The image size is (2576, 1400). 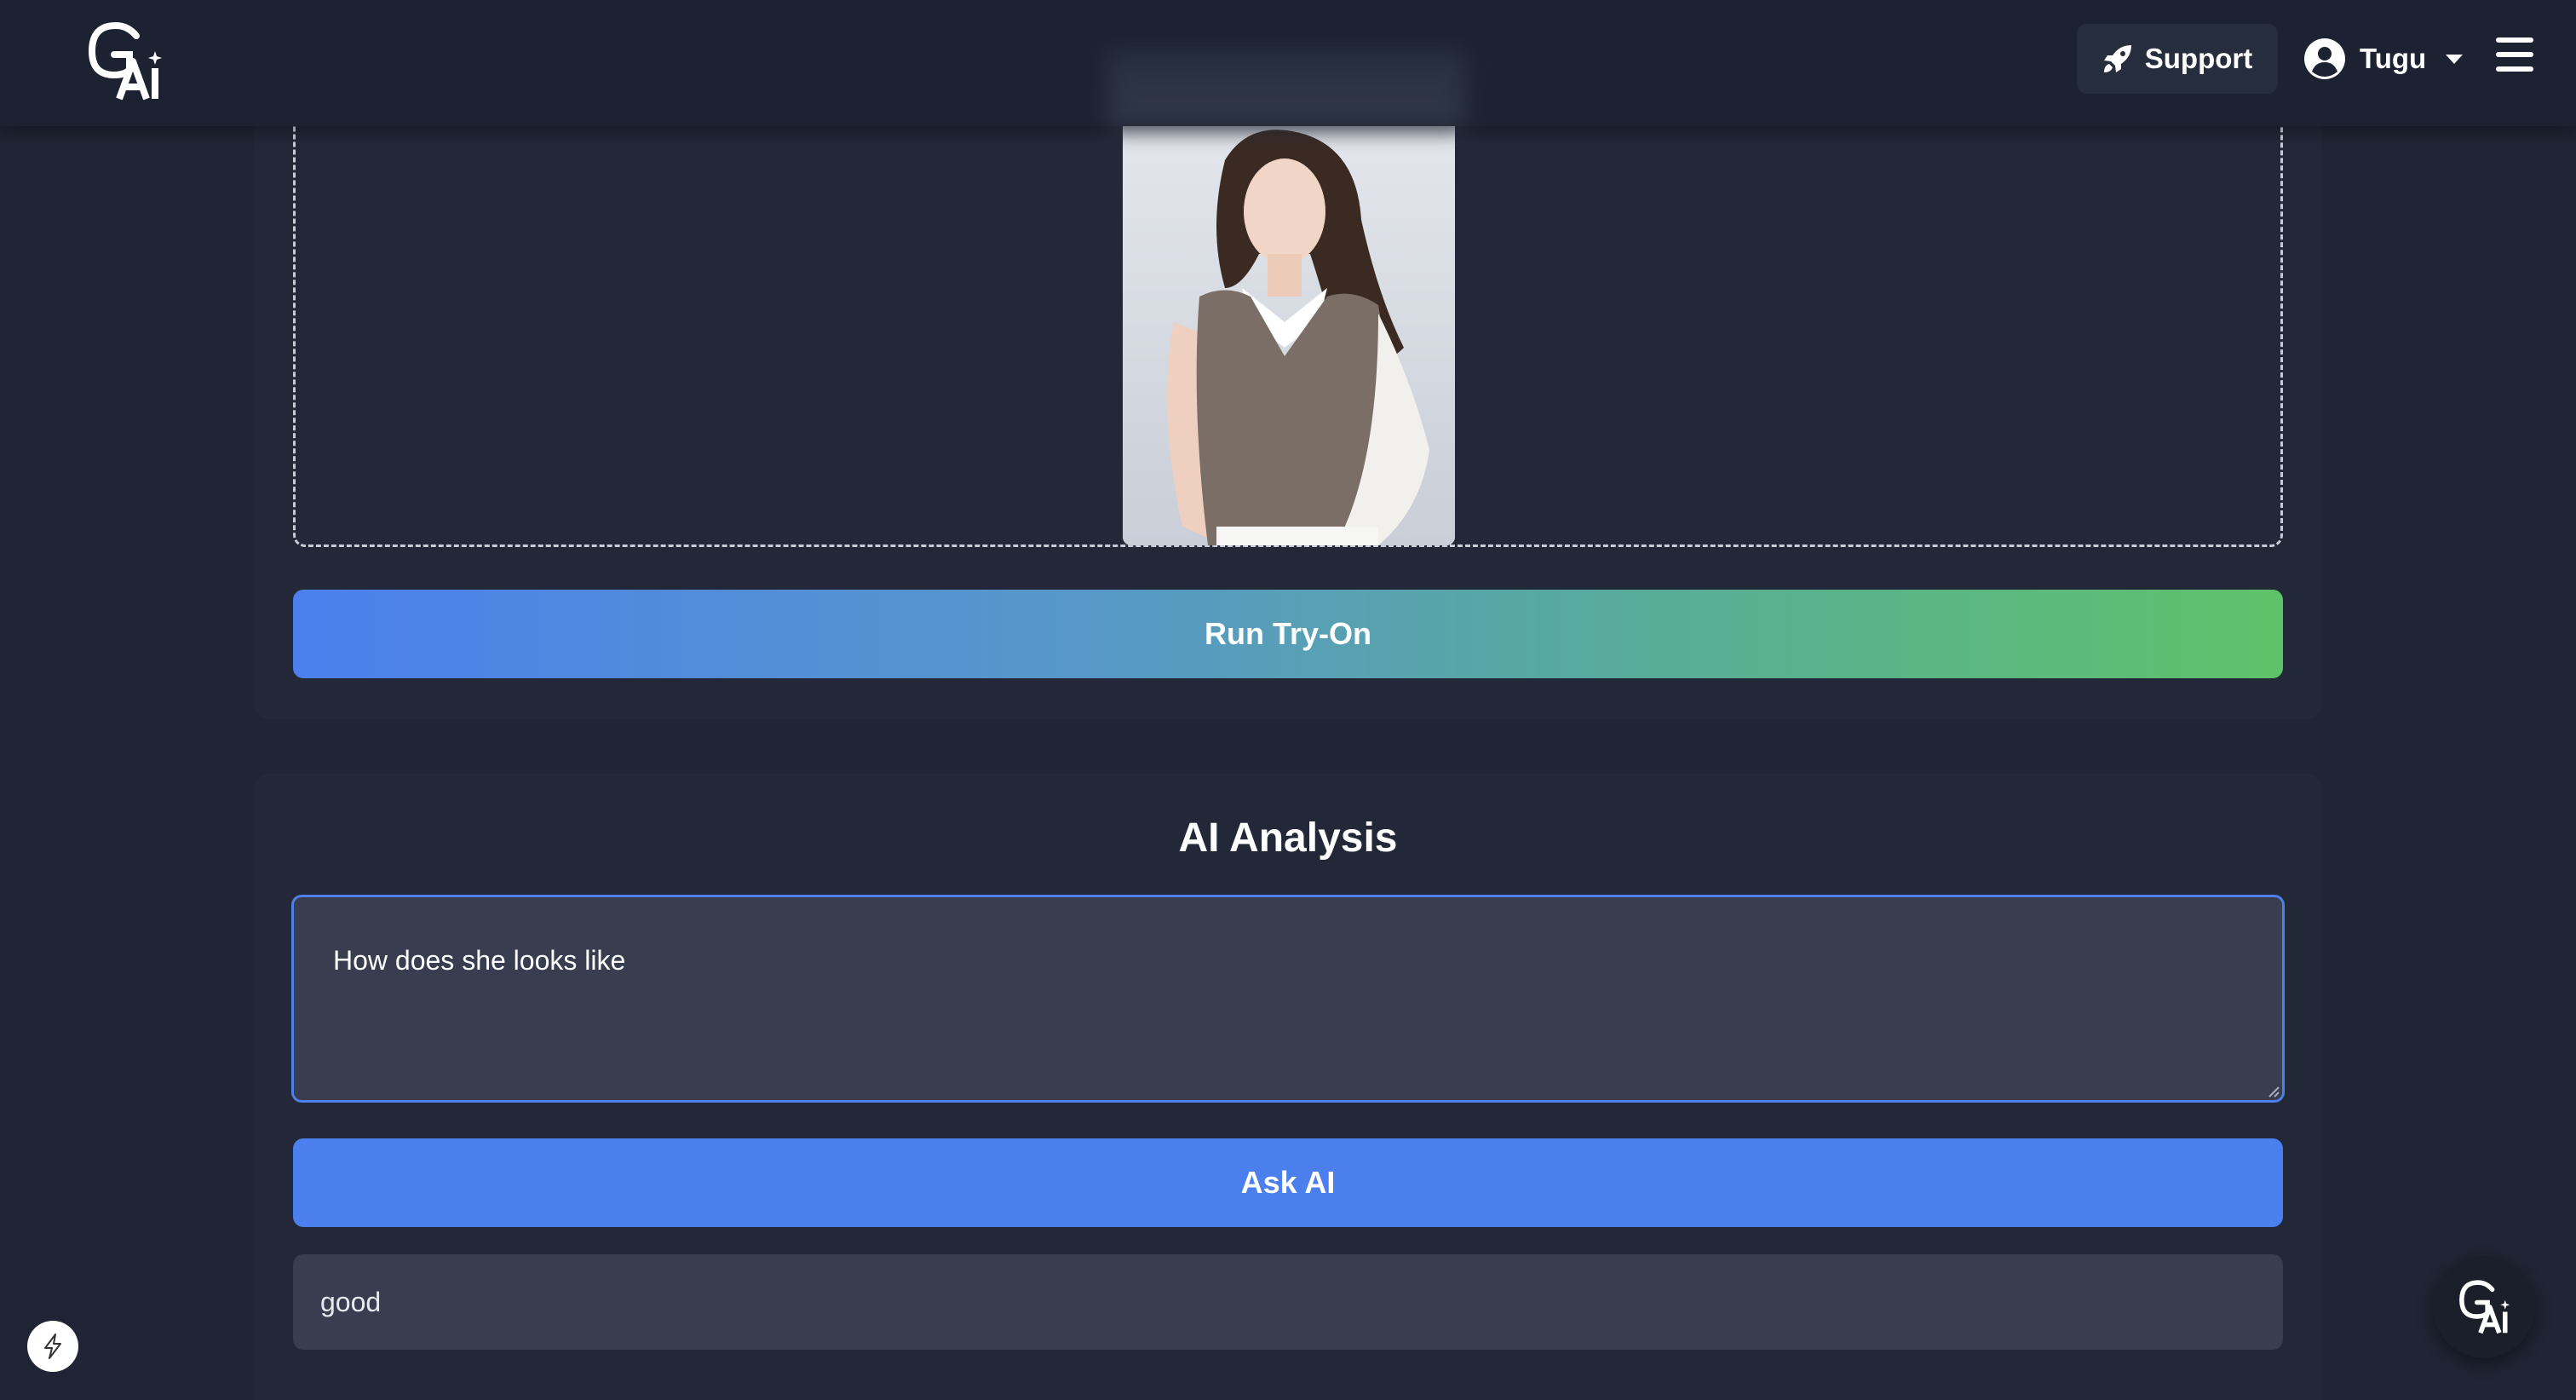 I want to click on support-button: Support, so click(x=2178, y=59).